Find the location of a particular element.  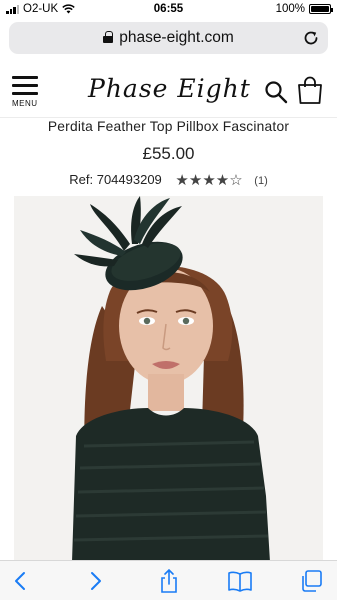

status-right: 100% is located at coordinates (304, 9).